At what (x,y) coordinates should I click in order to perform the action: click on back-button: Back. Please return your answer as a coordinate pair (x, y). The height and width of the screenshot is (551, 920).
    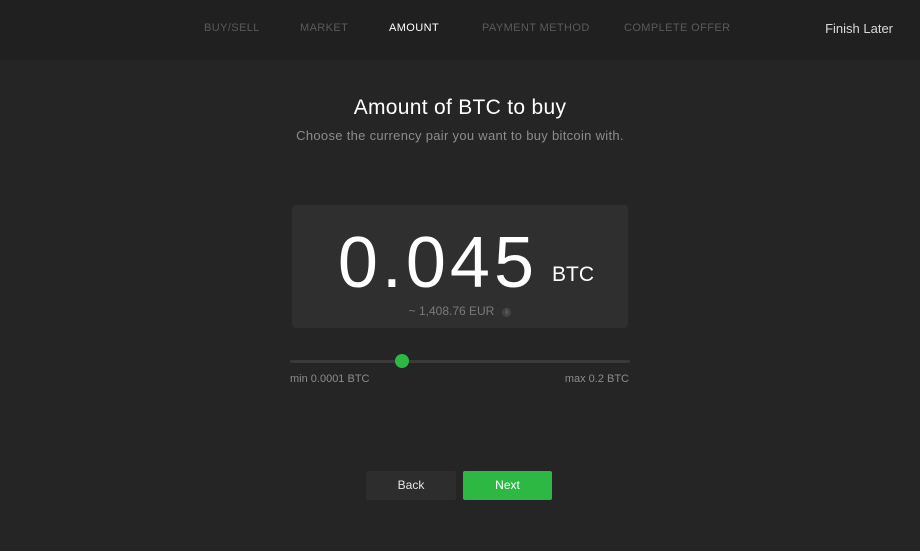
    Looking at the image, I should click on (411, 485).